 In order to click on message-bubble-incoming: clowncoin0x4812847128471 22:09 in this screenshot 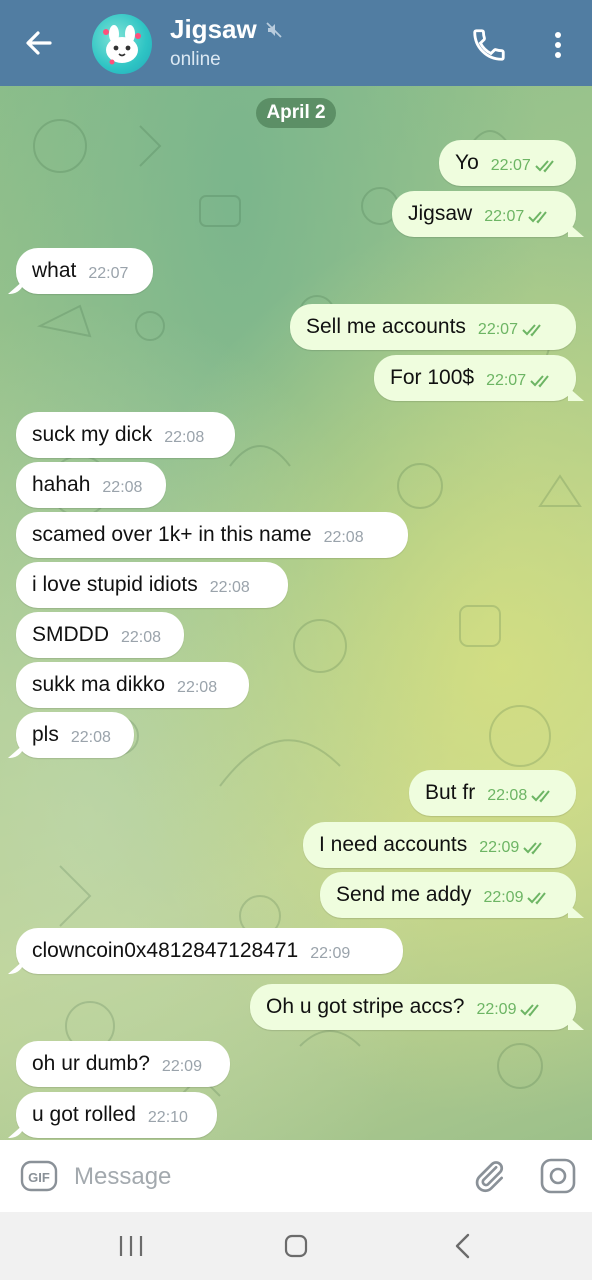, I will do `click(209, 951)`.